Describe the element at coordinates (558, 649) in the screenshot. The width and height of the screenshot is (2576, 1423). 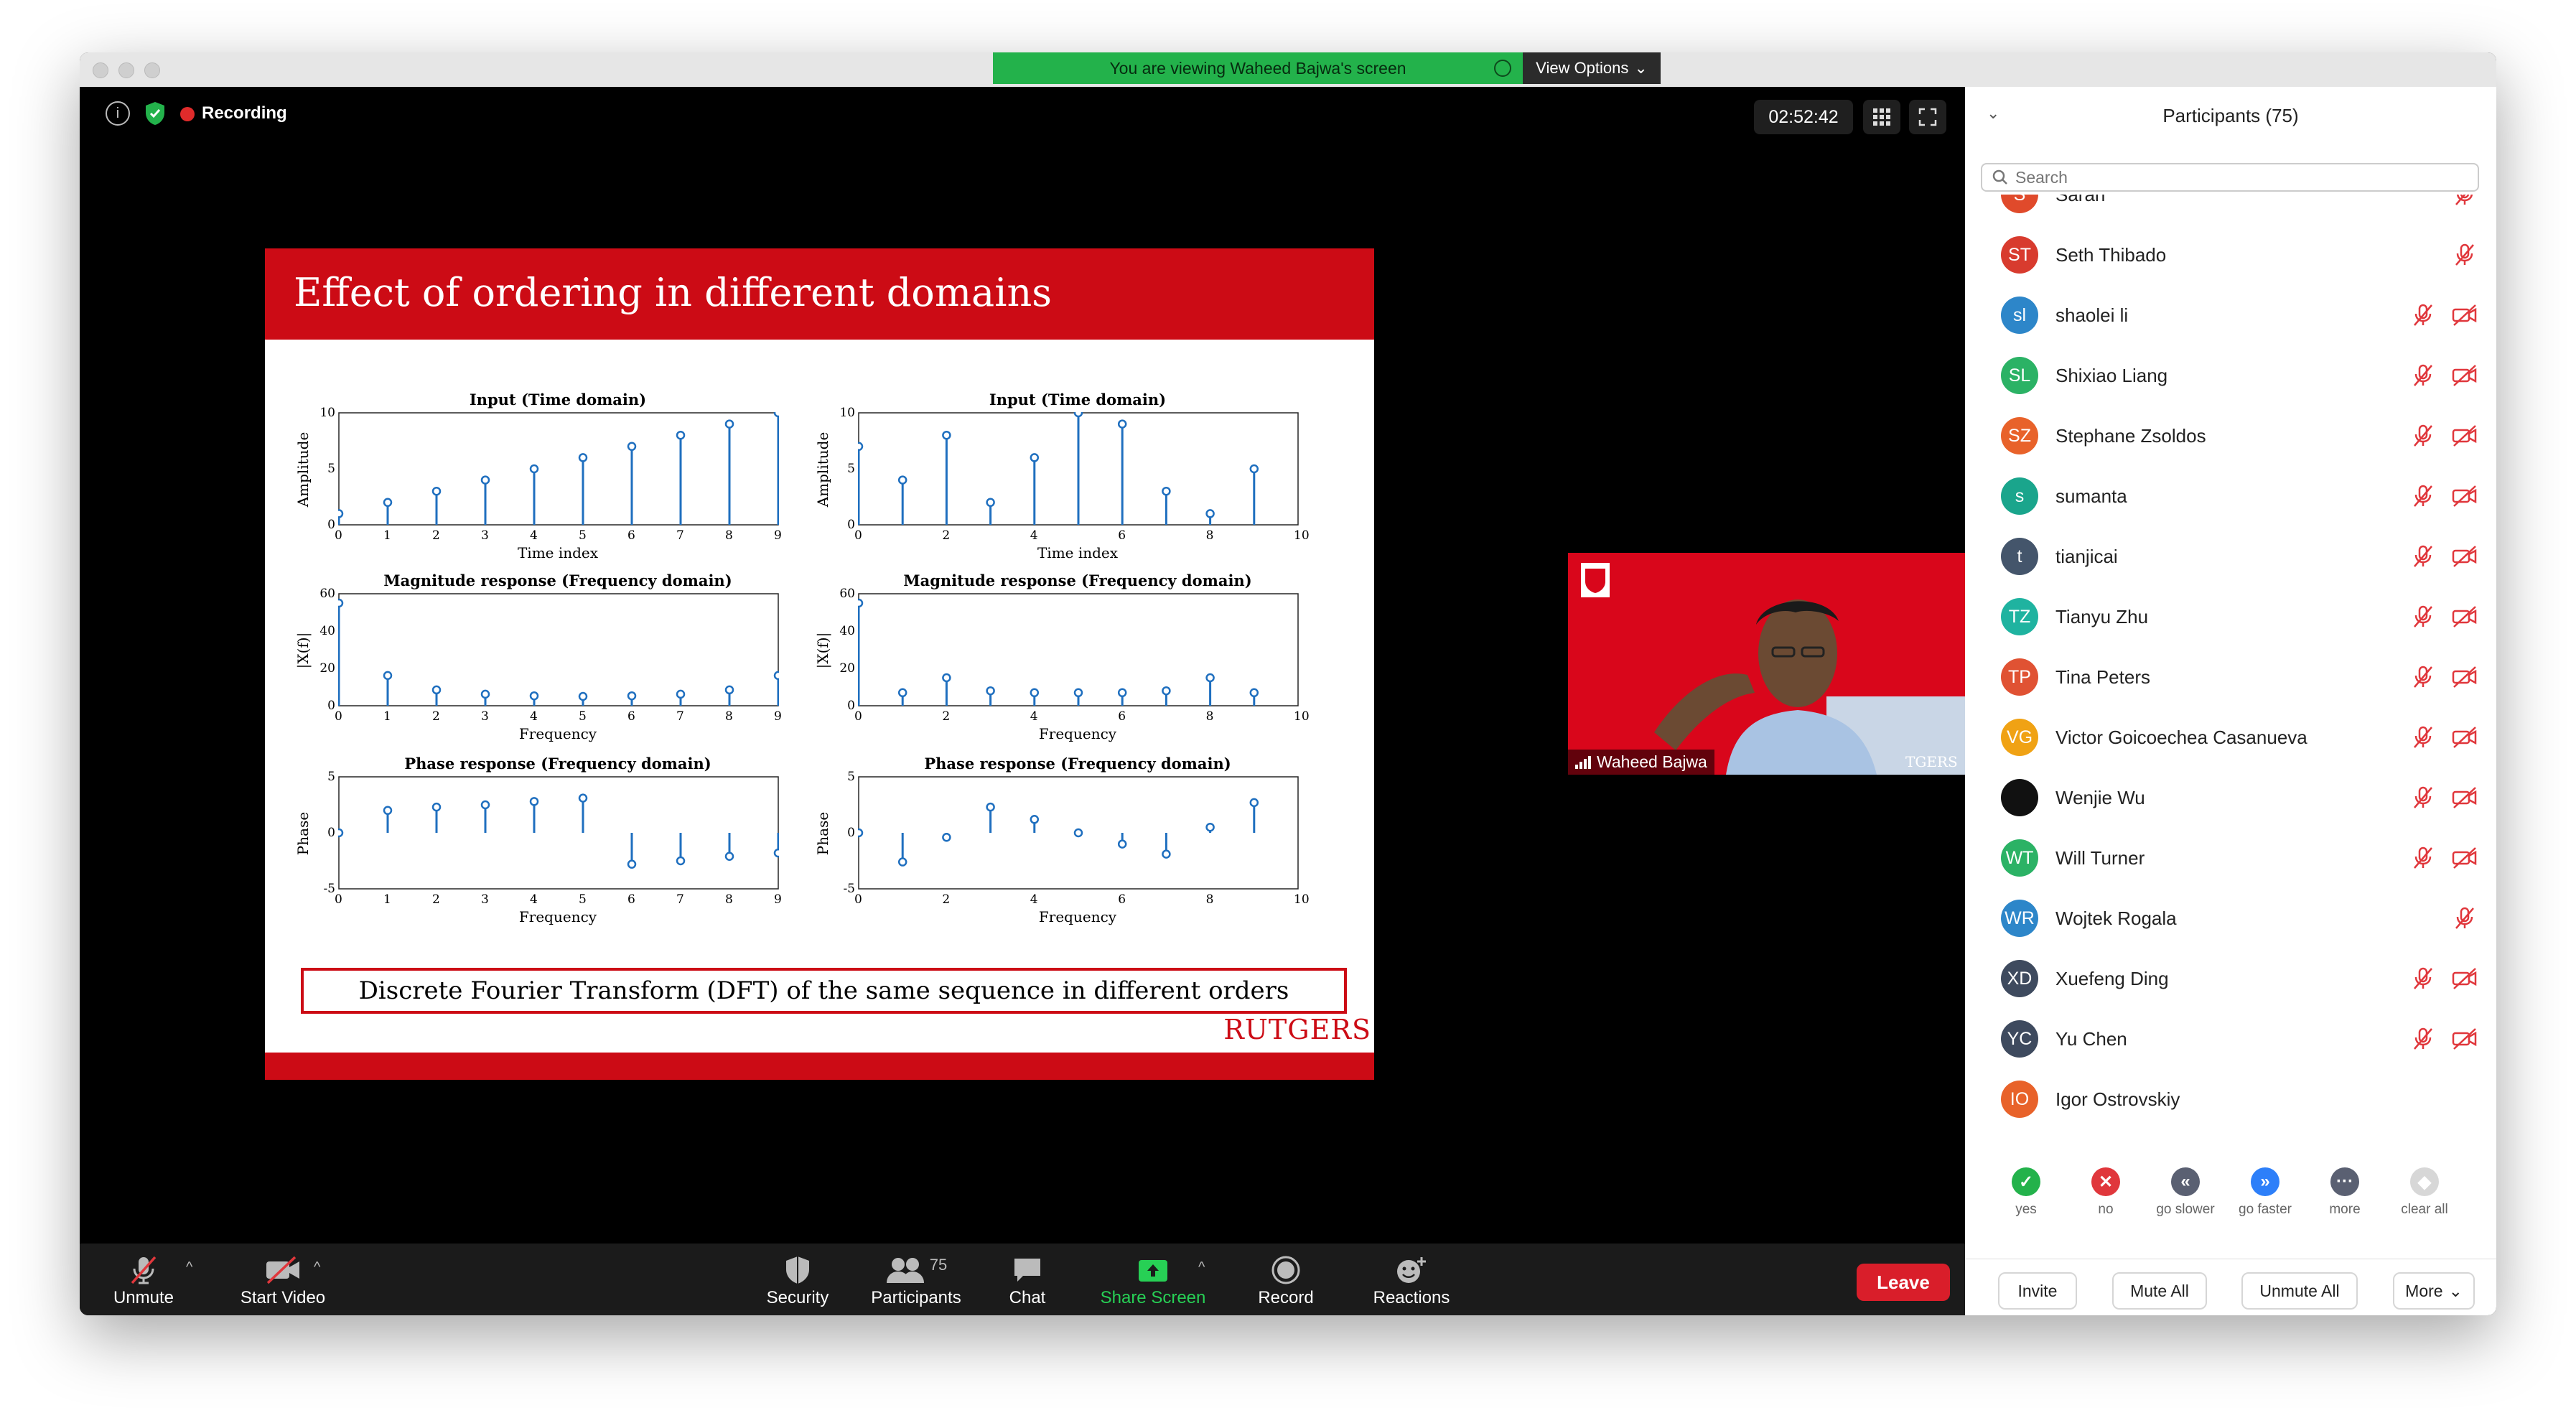
I see `plot-axes` at that location.